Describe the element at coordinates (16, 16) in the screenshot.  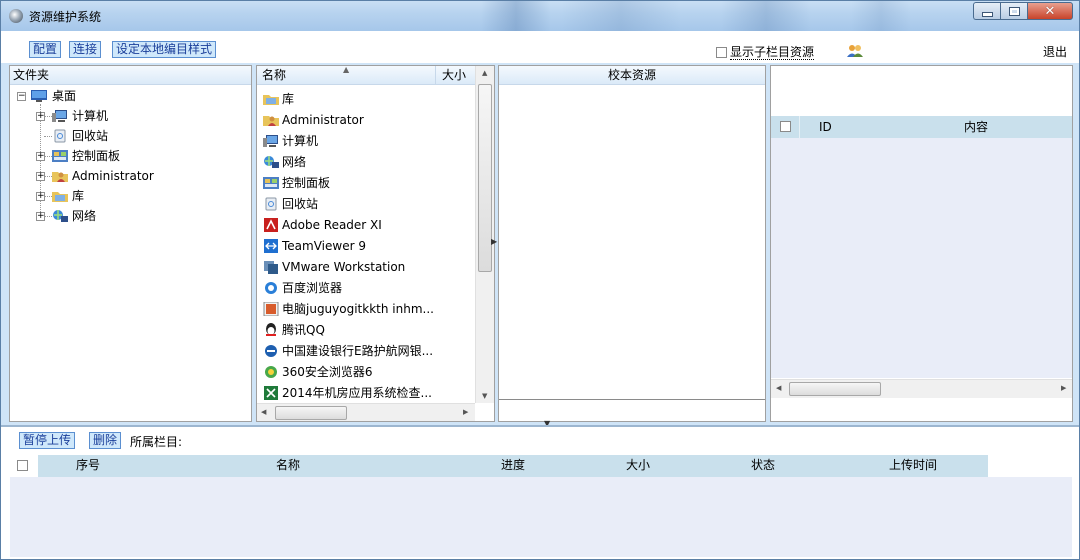
I see `app-icon` at that location.